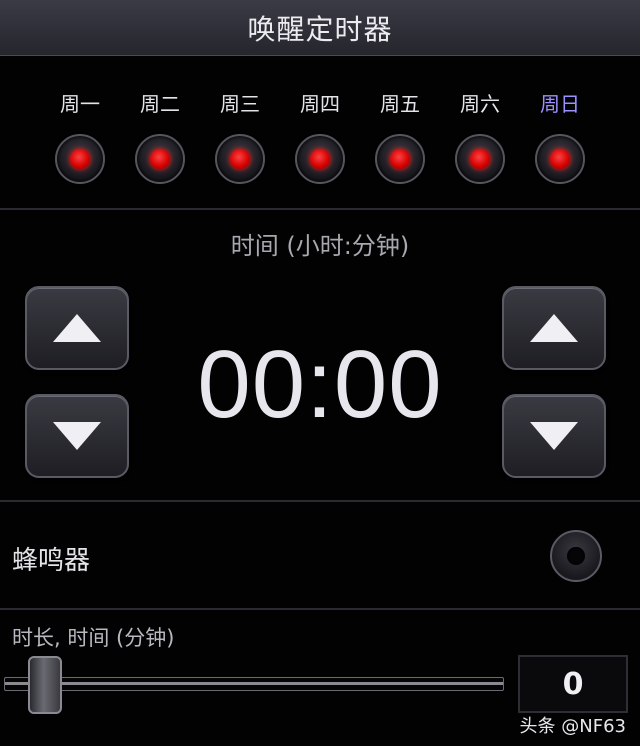 The width and height of the screenshot is (640, 746). I want to click on day-sunday: 周日, so click(560, 140).